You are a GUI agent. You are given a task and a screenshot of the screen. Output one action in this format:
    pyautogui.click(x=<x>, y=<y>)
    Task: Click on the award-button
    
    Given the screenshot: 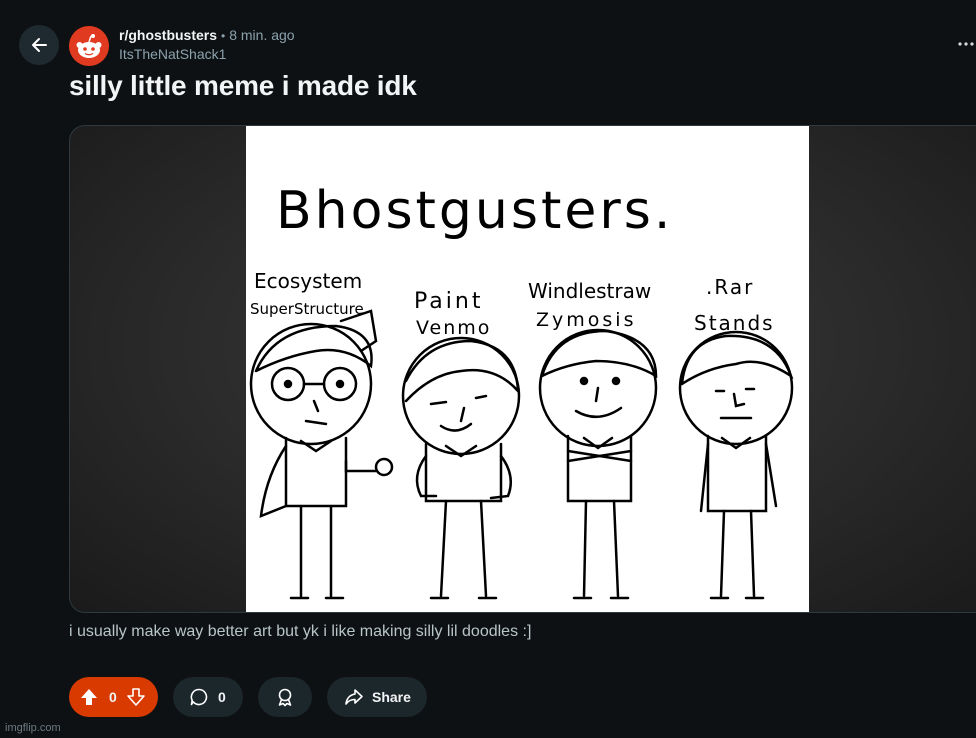 What is the action you would take?
    pyautogui.click(x=285, y=697)
    